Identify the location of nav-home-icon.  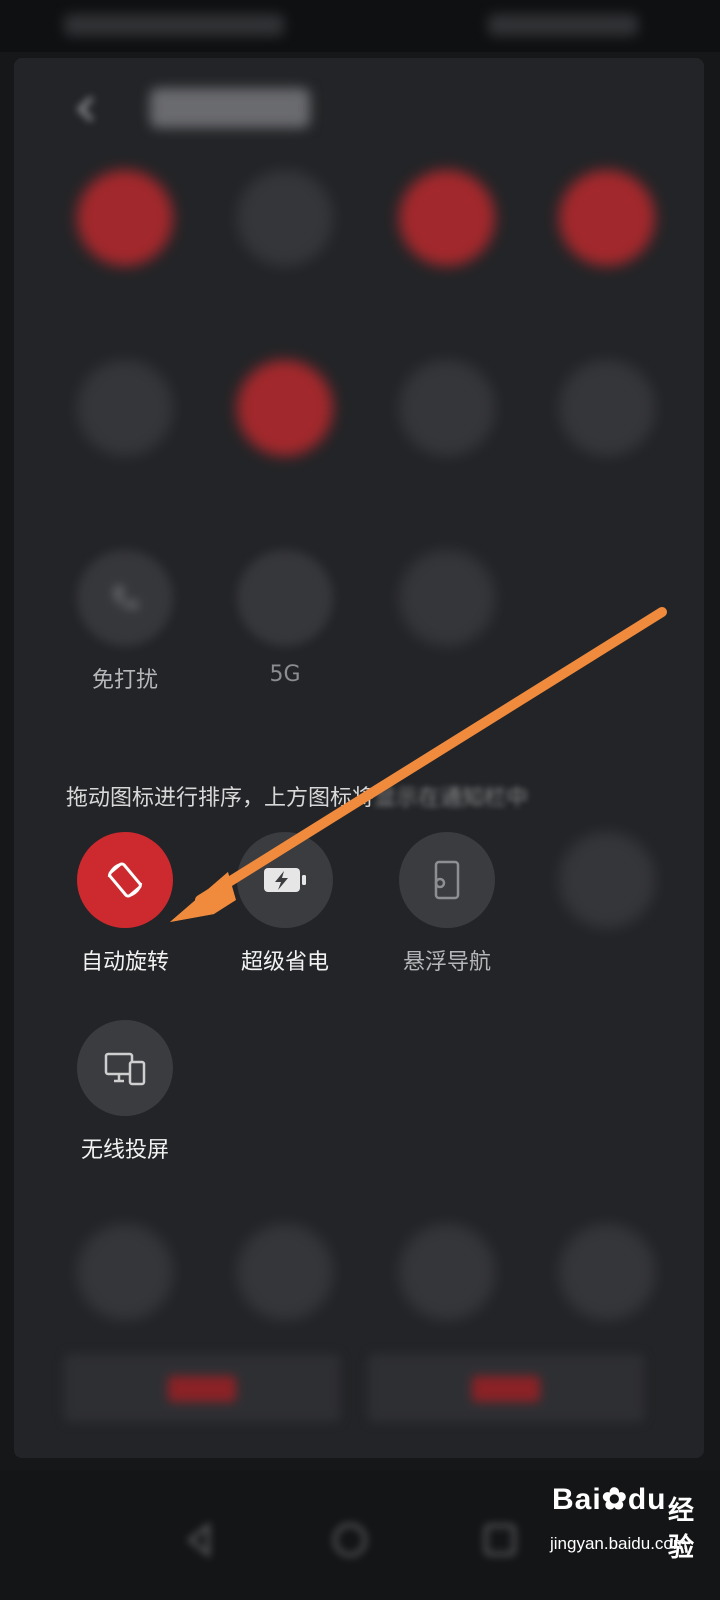
(350, 1540).